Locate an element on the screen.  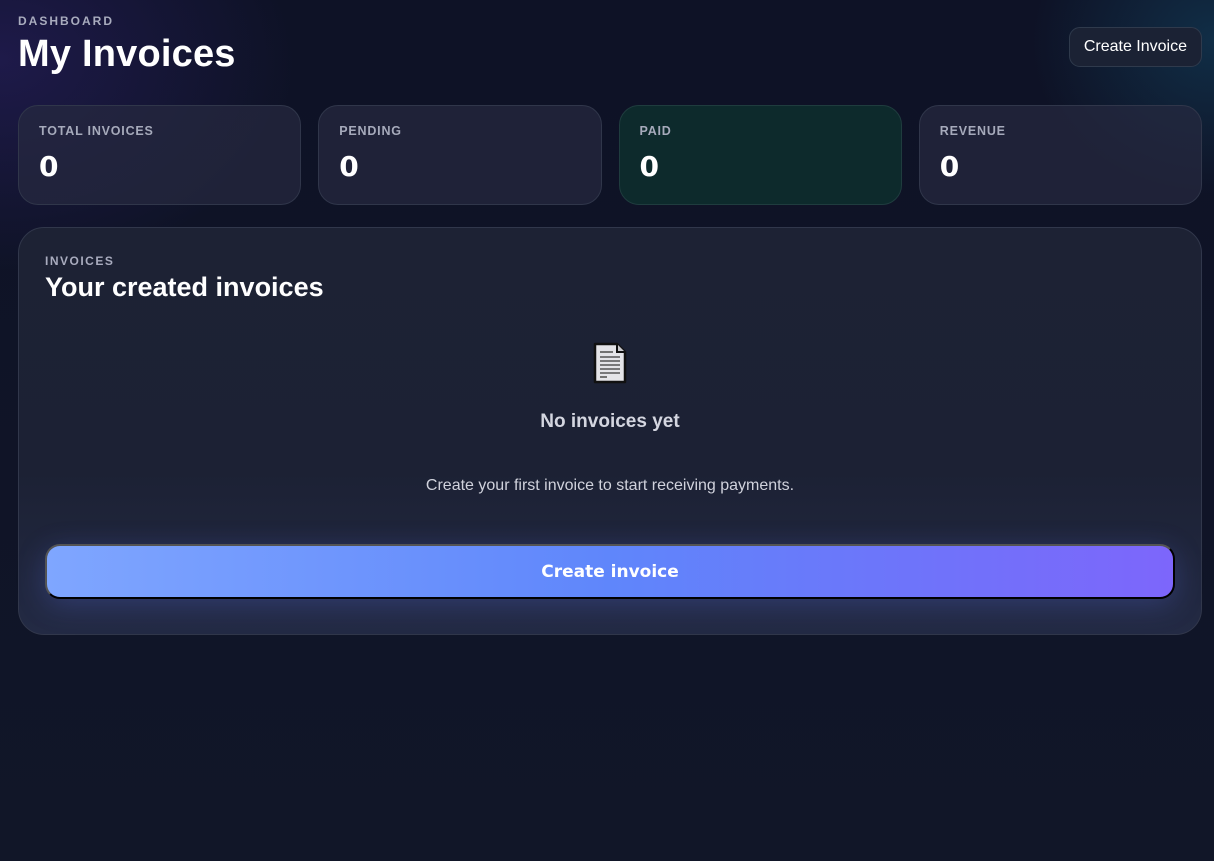
empty-state-title: No invoices yet is located at coordinates (610, 421).